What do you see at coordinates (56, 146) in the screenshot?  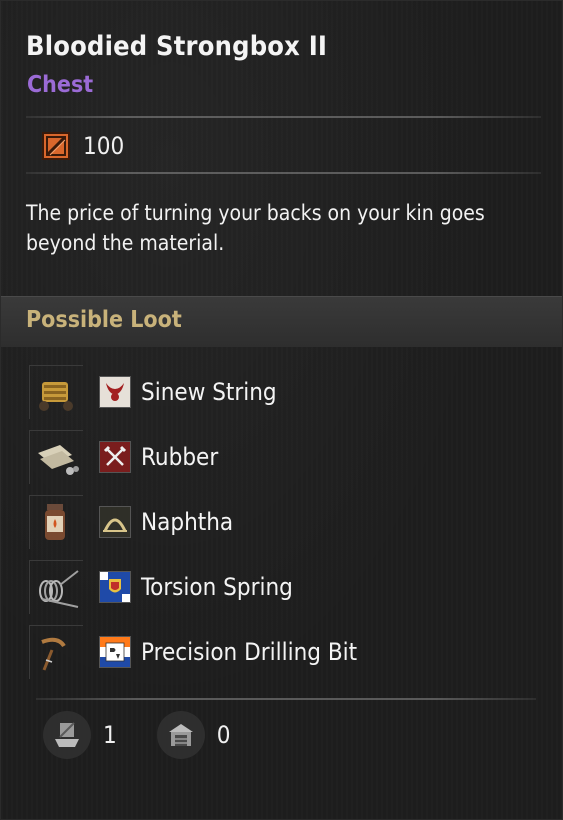 I see `crate-cost-icon` at bounding box center [56, 146].